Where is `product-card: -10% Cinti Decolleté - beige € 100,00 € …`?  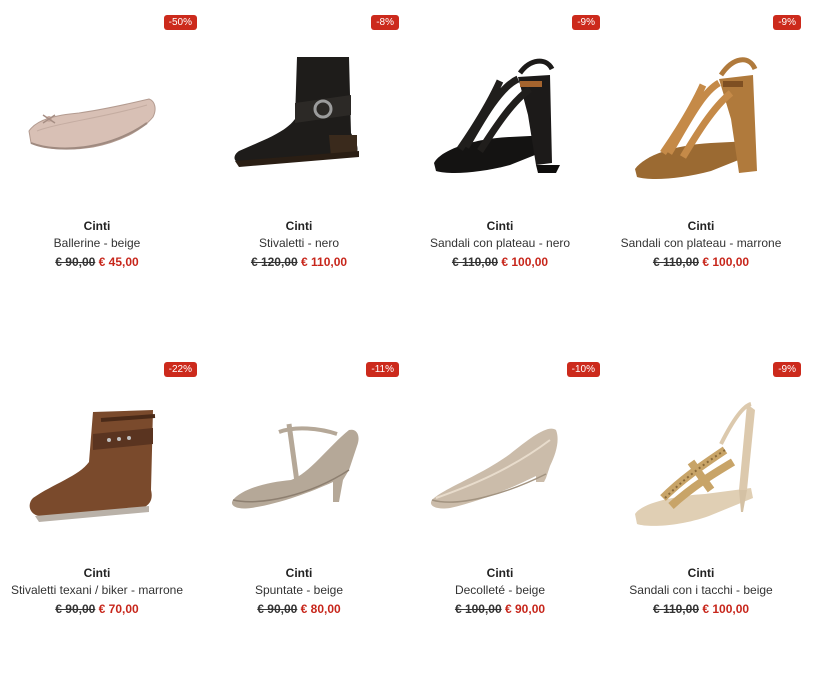
product-card: -10% Cinti Decolleté - beige € 100,00 € … is located at coordinates (500, 512).